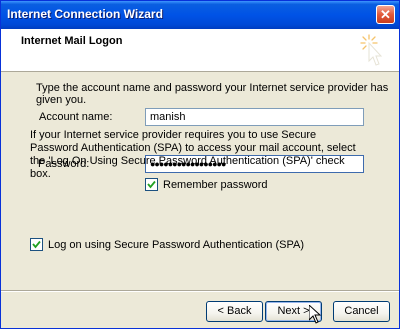 The image size is (400, 329). Describe the element at coordinates (200, 50) in the screenshot. I see `wizard-header: Internet Mail Logon` at that location.